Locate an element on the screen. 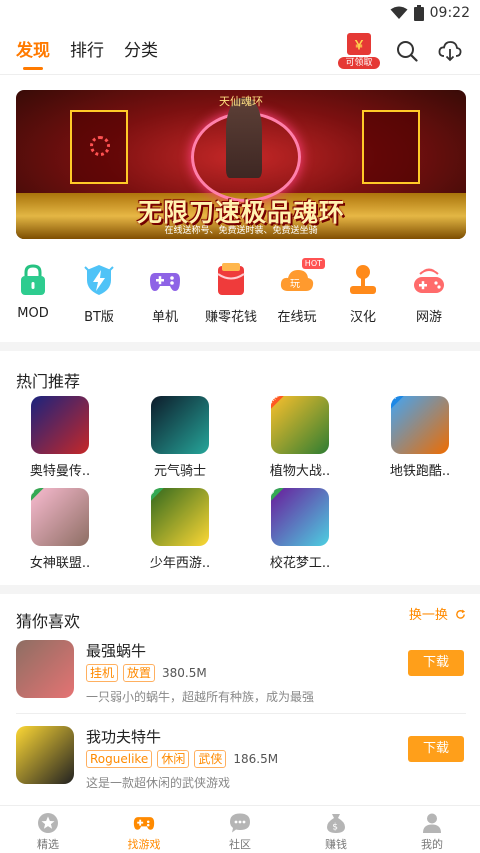 The width and height of the screenshot is (480, 853). banner-panel-right is located at coordinates (391, 147).